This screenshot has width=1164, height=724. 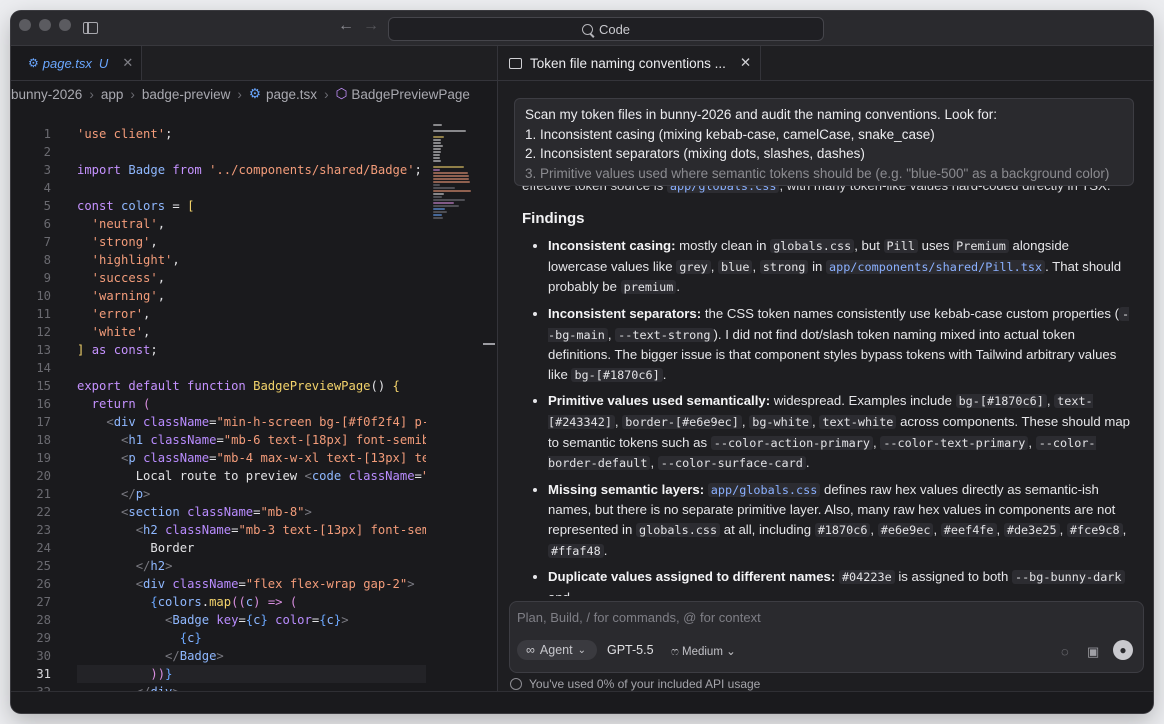 What do you see at coordinates (629, 63) in the screenshot?
I see `tab-chat: Token file naming conventions ... ✕` at bounding box center [629, 63].